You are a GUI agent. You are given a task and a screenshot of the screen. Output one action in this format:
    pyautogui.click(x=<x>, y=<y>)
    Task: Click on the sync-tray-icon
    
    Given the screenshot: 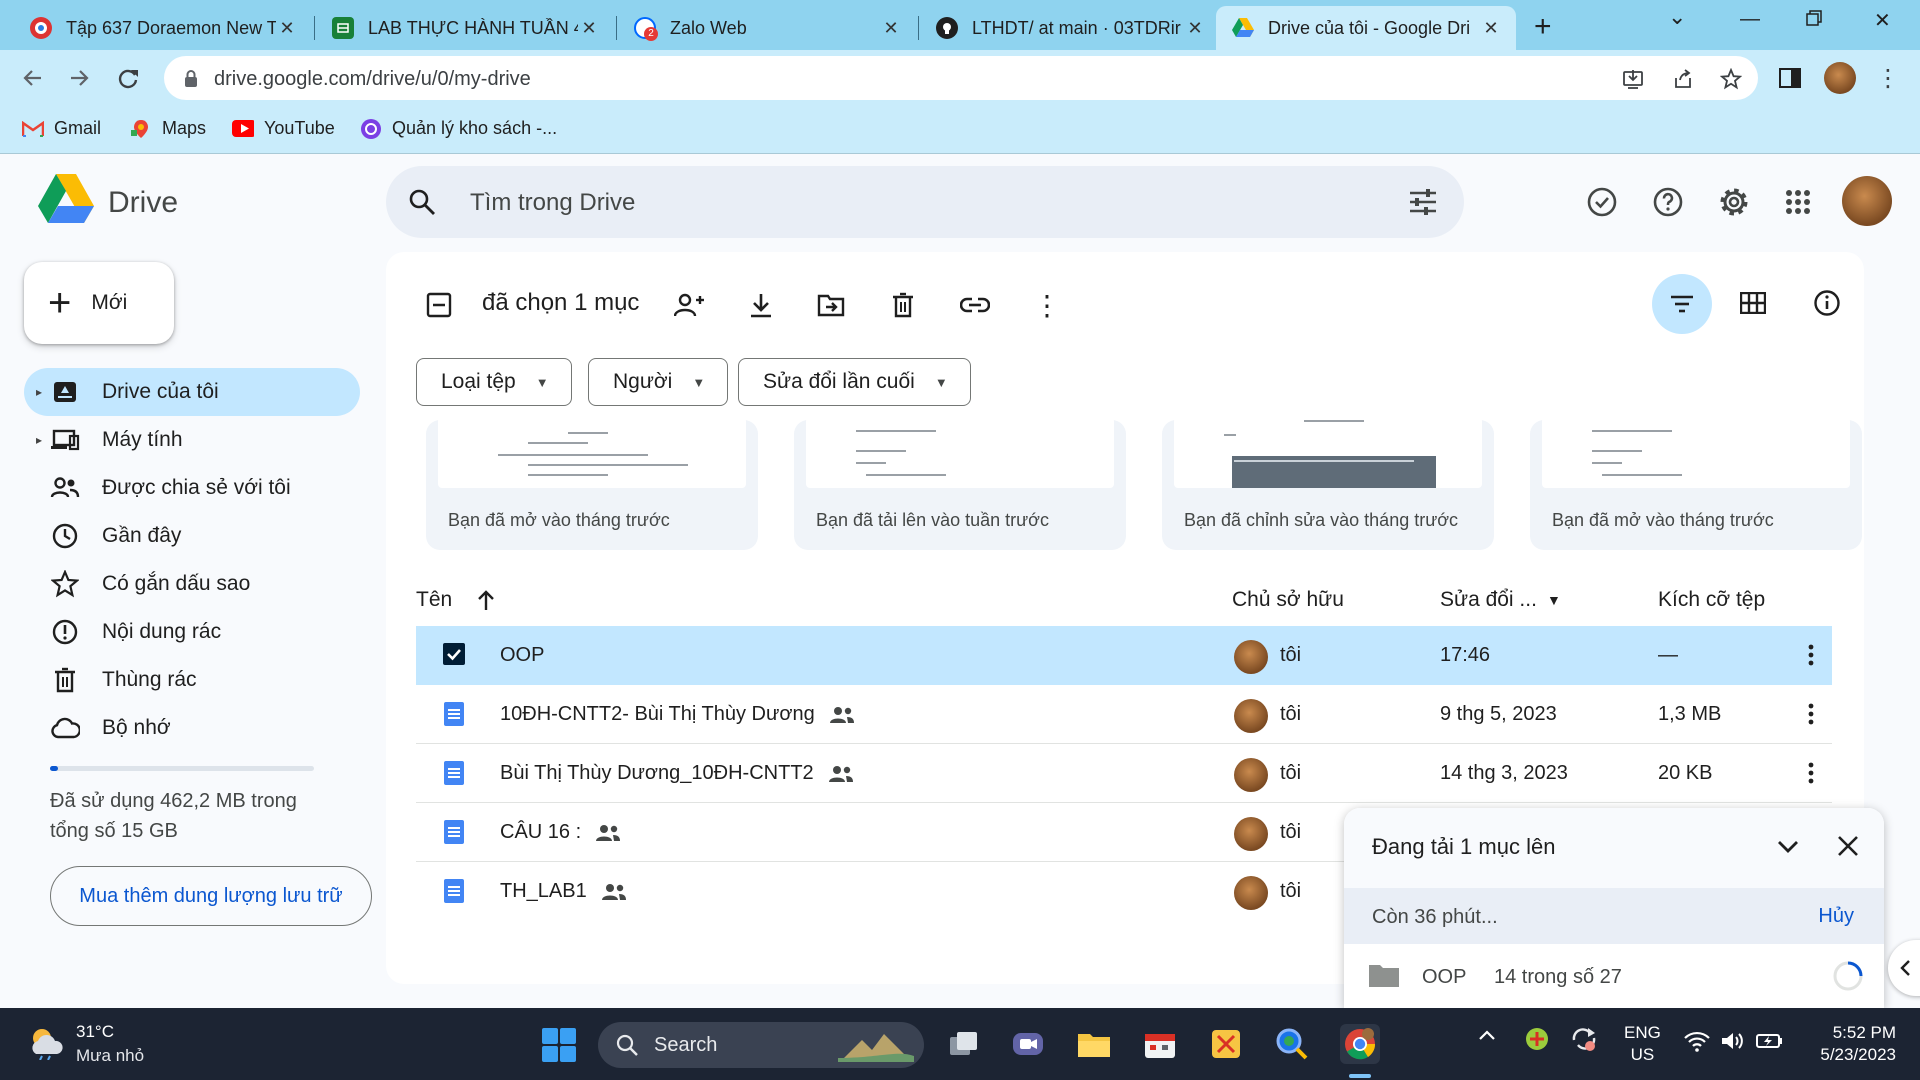 What is the action you would take?
    pyautogui.click(x=1584, y=1039)
    